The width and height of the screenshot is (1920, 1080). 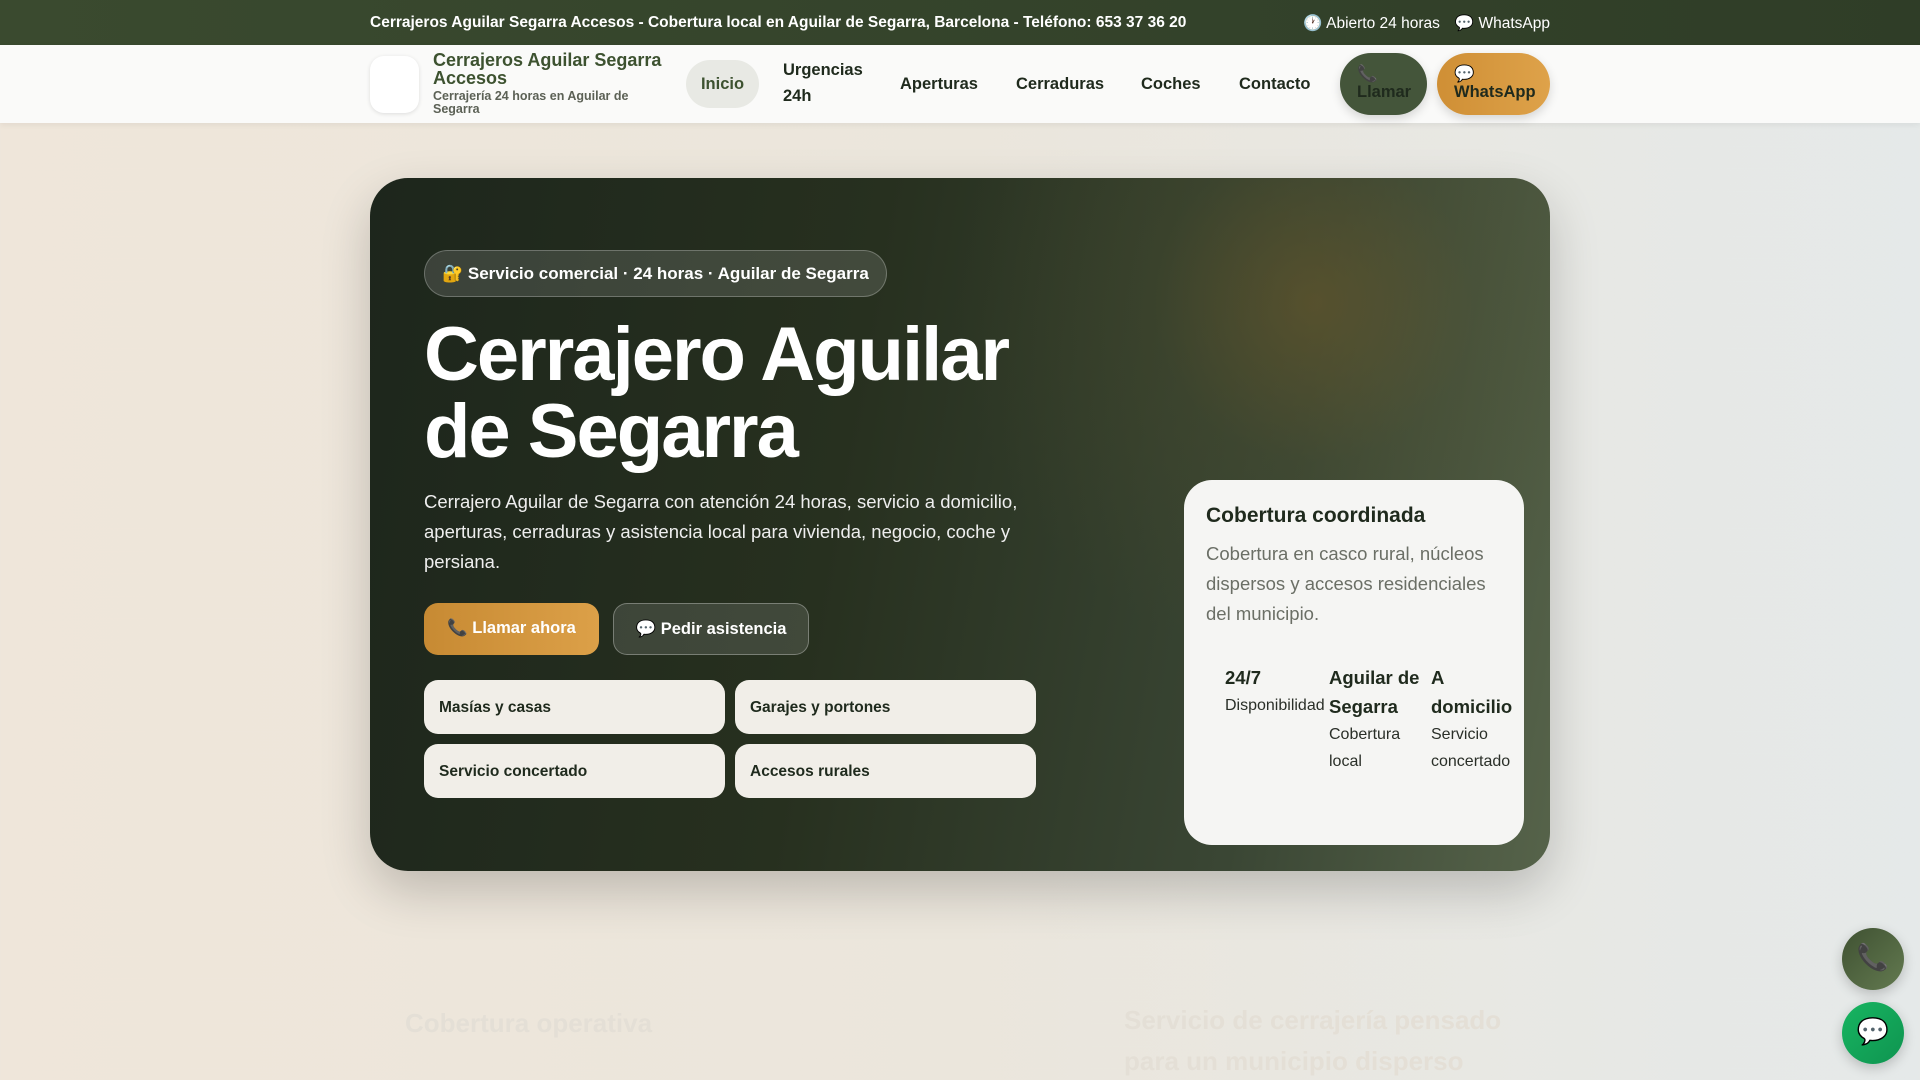 What do you see at coordinates (1472, 692) in the screenshot?
I see `stat-value: A domicilio` at bounding box center [1472, 692].